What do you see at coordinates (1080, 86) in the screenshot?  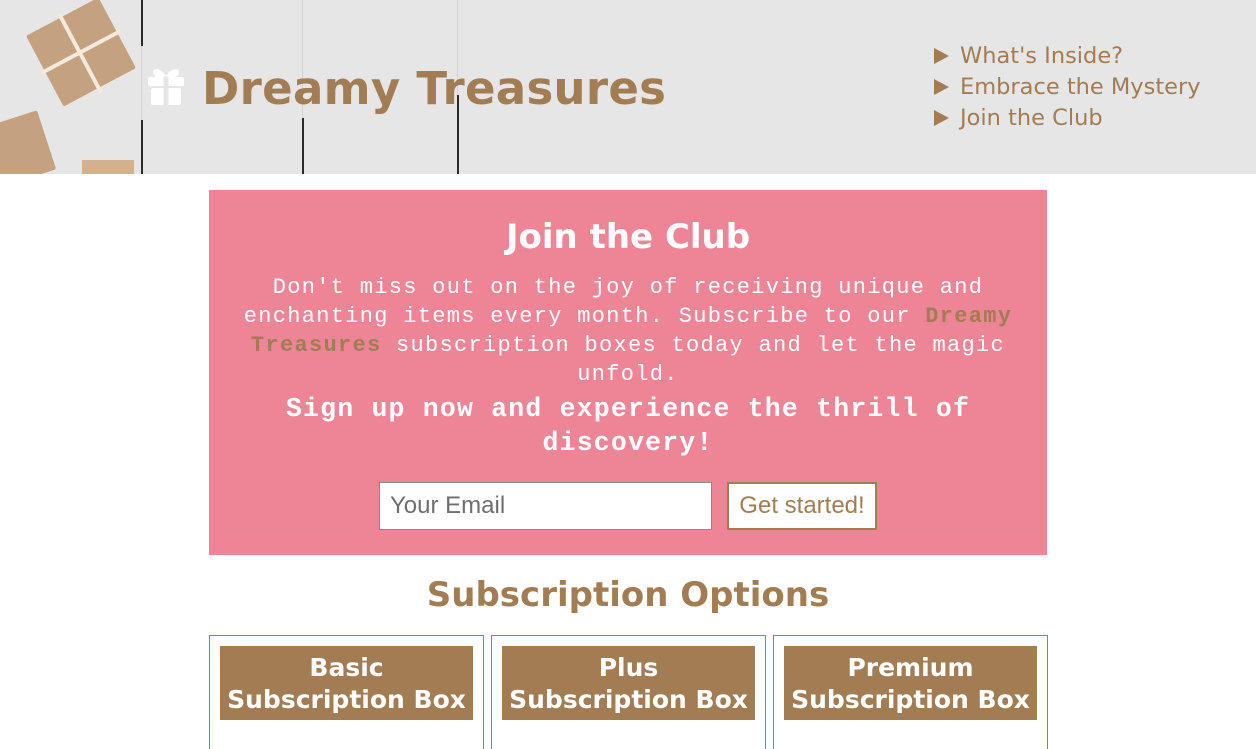 I see `nav-item-label: Embrace the Mystery` at bounding box center [1080, 86].